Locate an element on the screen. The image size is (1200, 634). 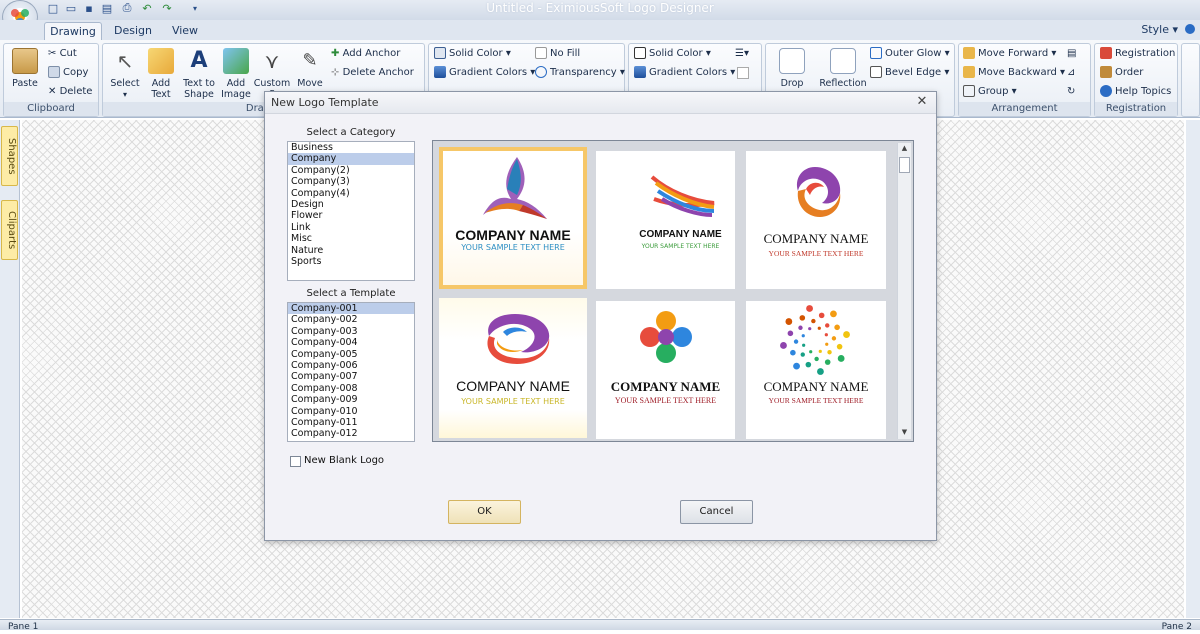
line-gradient-colors-button: Gradient Colors ▾ is located at coordinates (684, 73).